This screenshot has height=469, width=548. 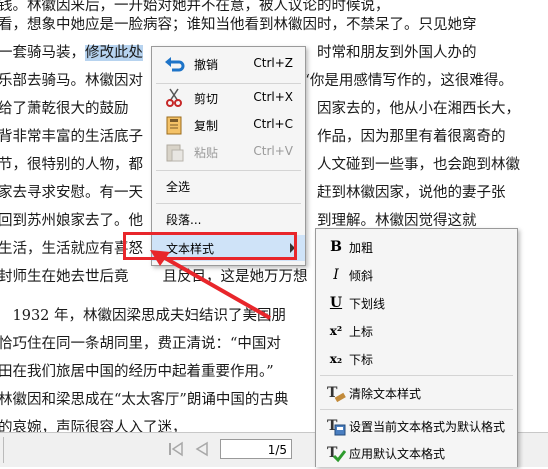 What do you see at coordinates (178, 187) in the screenshot?
I see `menu-item-label: 全选` at bounding box center [178, 187].